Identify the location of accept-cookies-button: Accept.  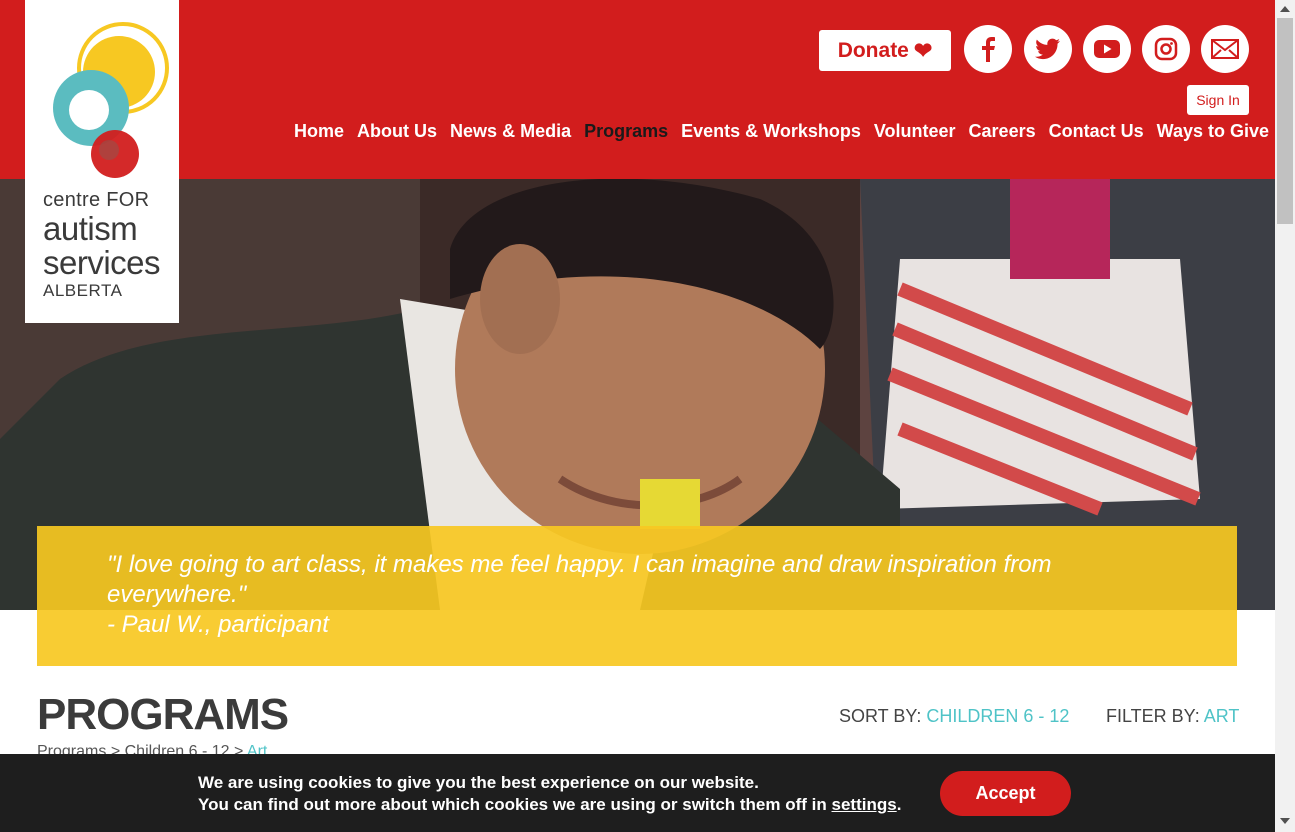
(1005, 793).